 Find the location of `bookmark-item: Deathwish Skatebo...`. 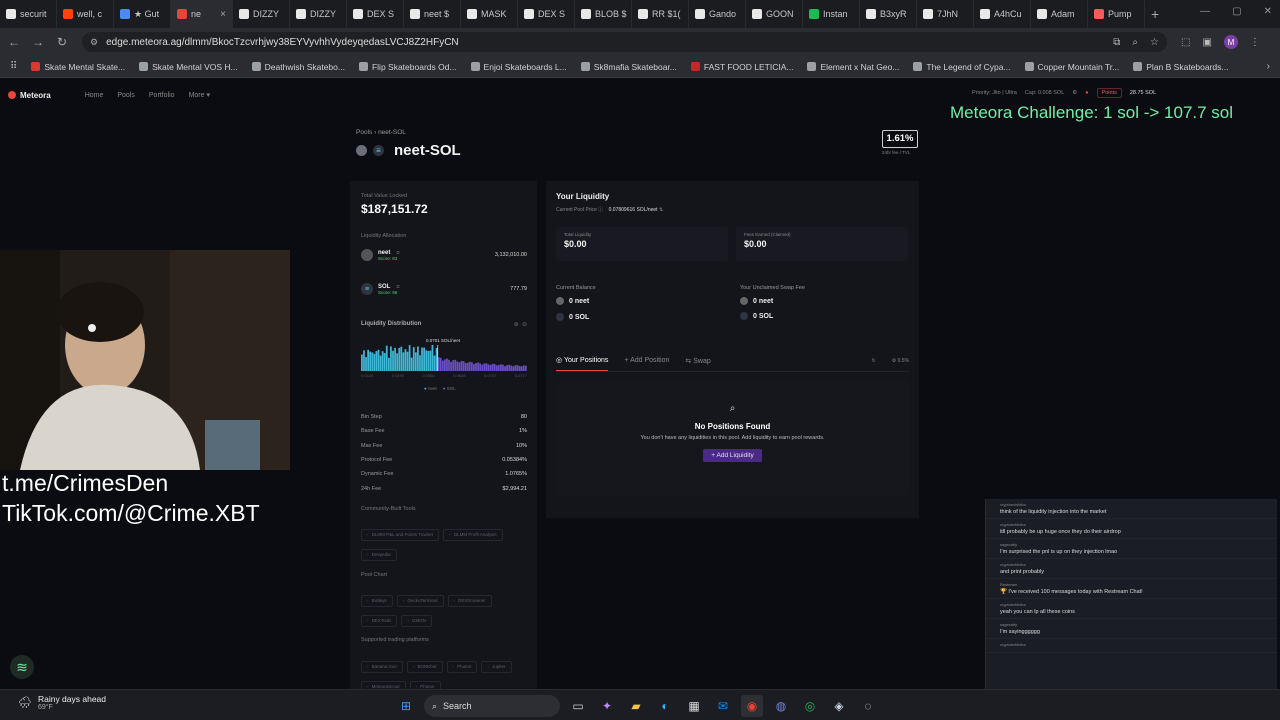

bookmark-item: Deathwish Skatebo... is located at coordinates (298, 67).